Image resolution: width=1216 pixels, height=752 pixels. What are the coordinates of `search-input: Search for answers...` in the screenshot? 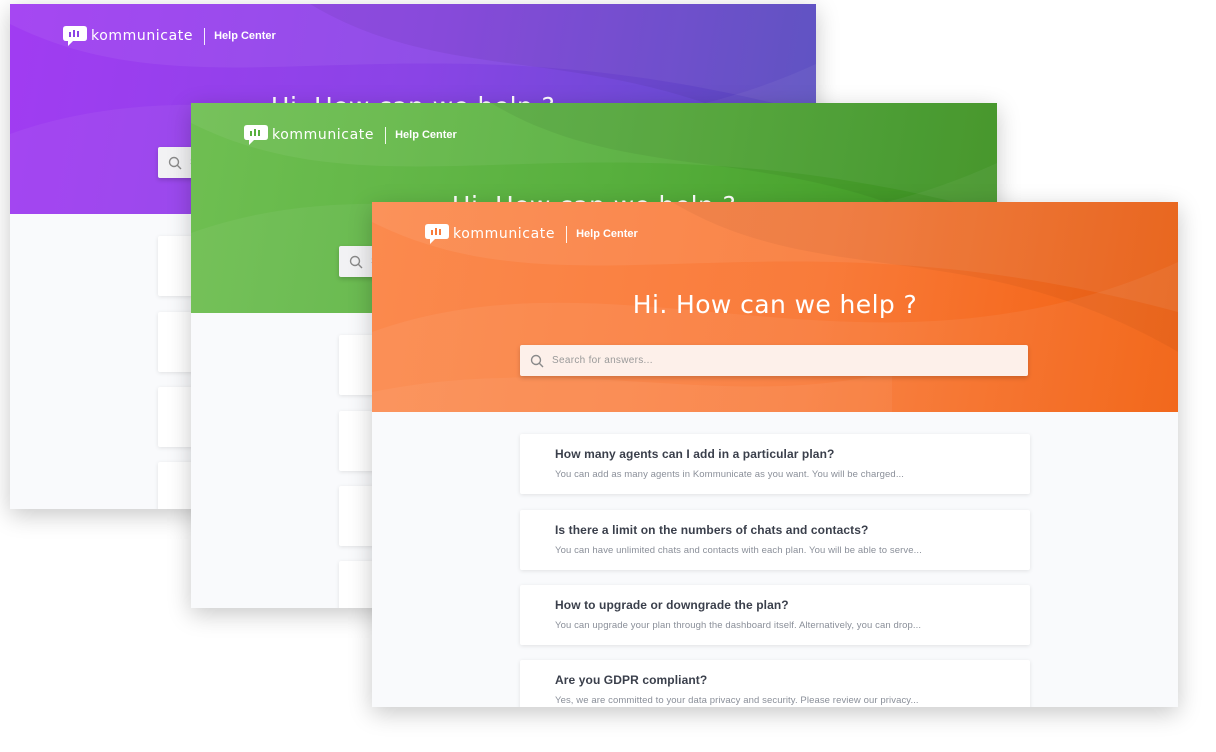 It's located at (774, 360).